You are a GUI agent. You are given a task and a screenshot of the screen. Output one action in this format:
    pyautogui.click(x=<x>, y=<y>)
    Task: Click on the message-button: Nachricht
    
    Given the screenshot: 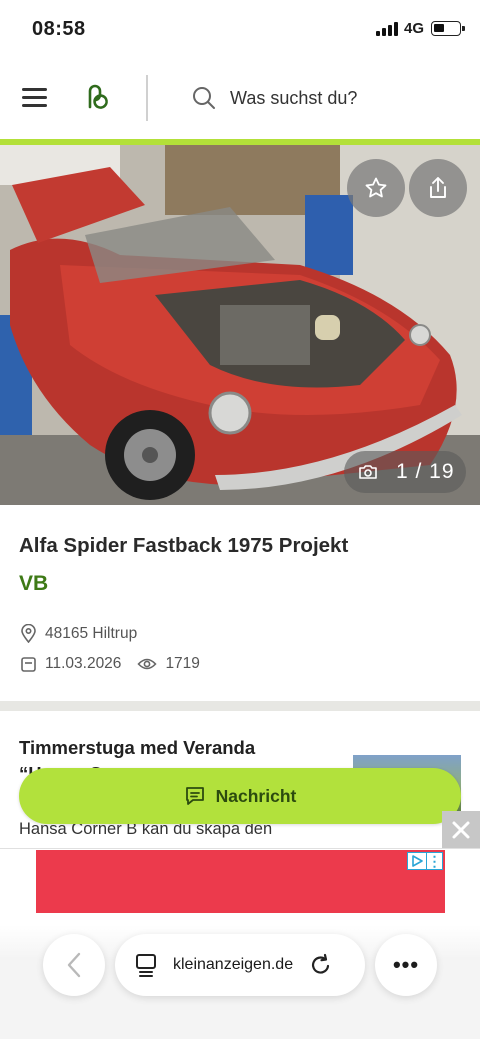 What is the action you would take?
    pyautogui.click(x=240, y=796)
    